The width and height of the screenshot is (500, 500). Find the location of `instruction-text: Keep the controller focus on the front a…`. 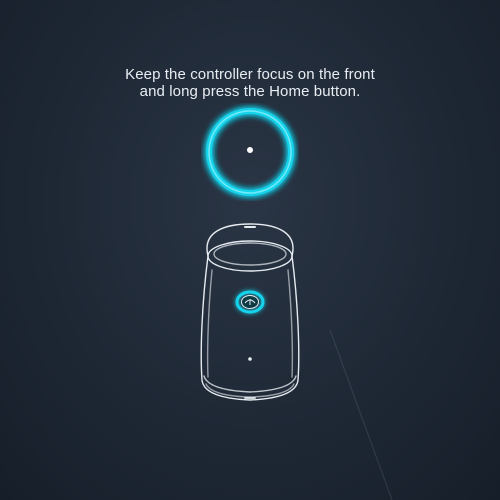

instruction-text: Keep the controller focus on the front a… is located at coordinates (250, 83).